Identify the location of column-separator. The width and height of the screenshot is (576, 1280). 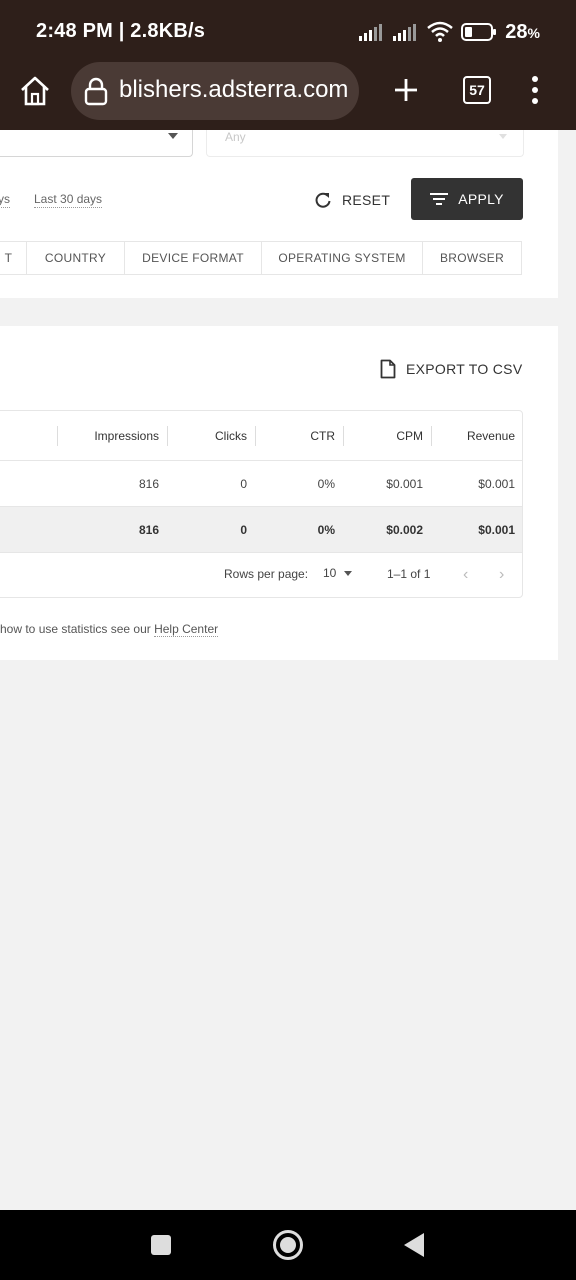
(57, 436).